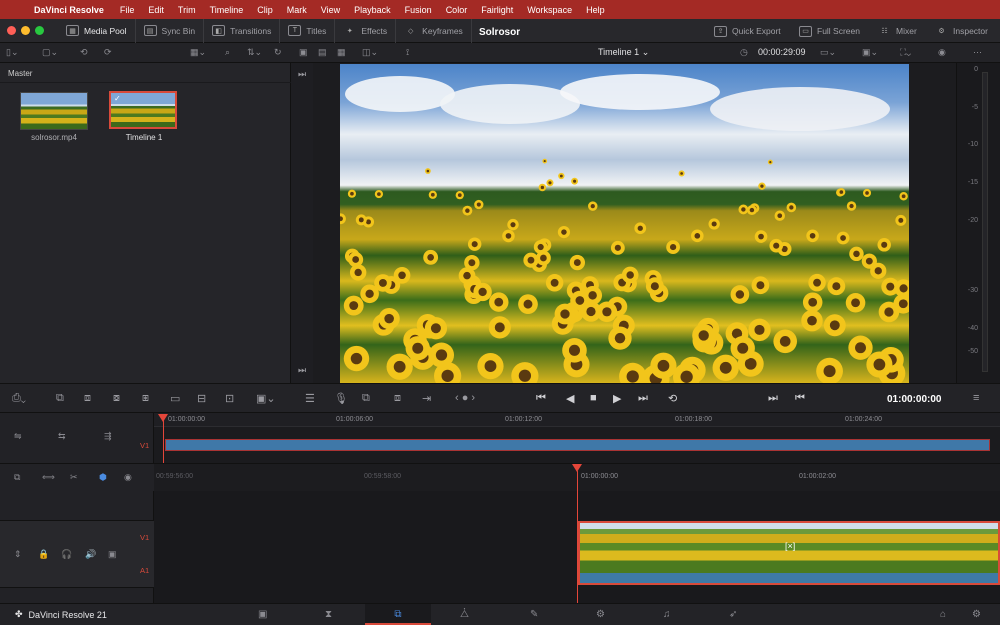 The height and width of the screenshot is (625, 1000). What do you see at coordinates (262, 614) in the screenshot?
I see `media-page-icon: ▣` at bounding box center [262, 614].